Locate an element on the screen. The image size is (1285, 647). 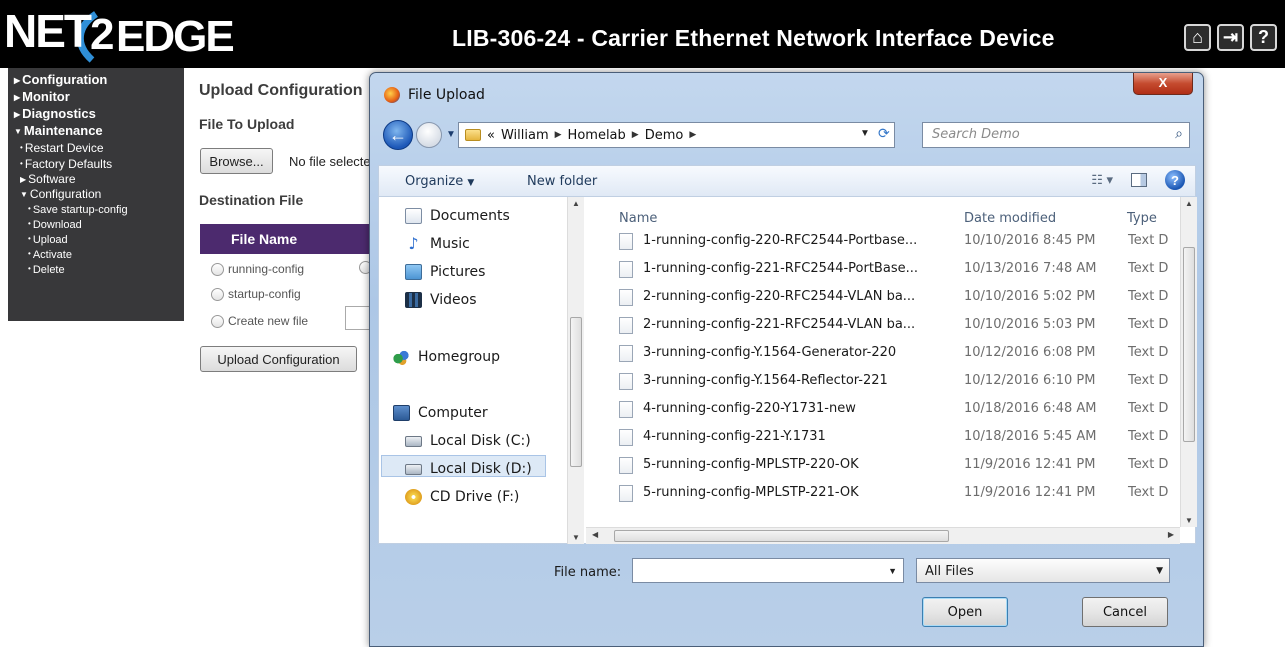
refresh-icon: ⟳ is located at coordinates (884, 133).